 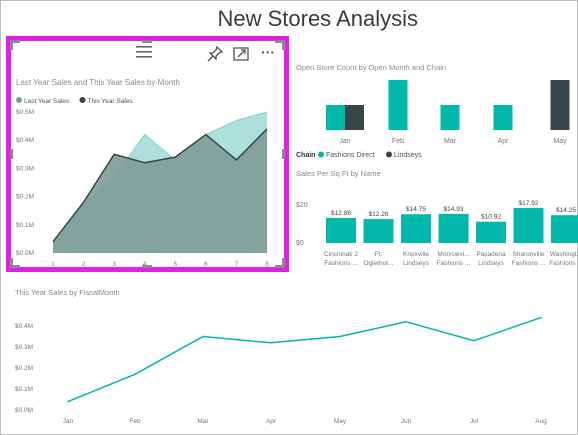 I want to click on y-tick-label: $0.0M, so click(x=25, y=253).